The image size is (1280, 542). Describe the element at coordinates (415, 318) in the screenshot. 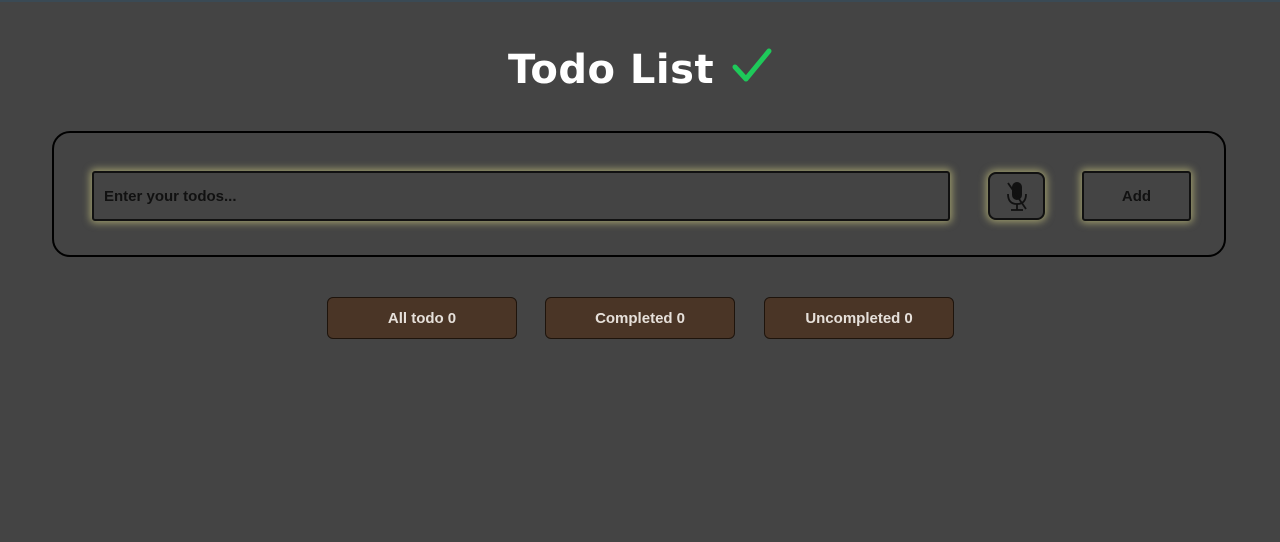

I see `filter-all-label: All todo` at that location.